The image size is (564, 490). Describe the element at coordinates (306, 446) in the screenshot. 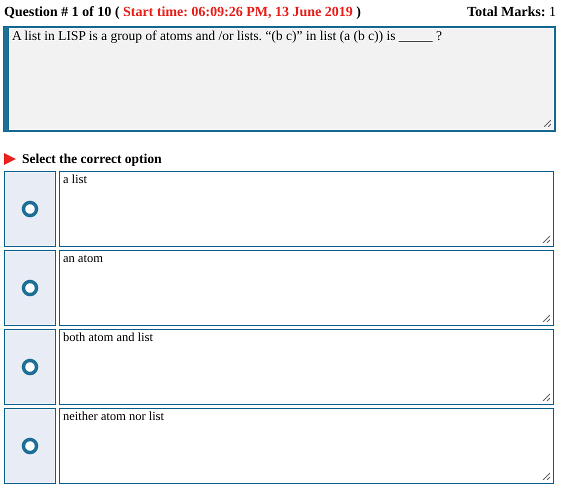

I see `option-field: neither atom nor list` at that location.